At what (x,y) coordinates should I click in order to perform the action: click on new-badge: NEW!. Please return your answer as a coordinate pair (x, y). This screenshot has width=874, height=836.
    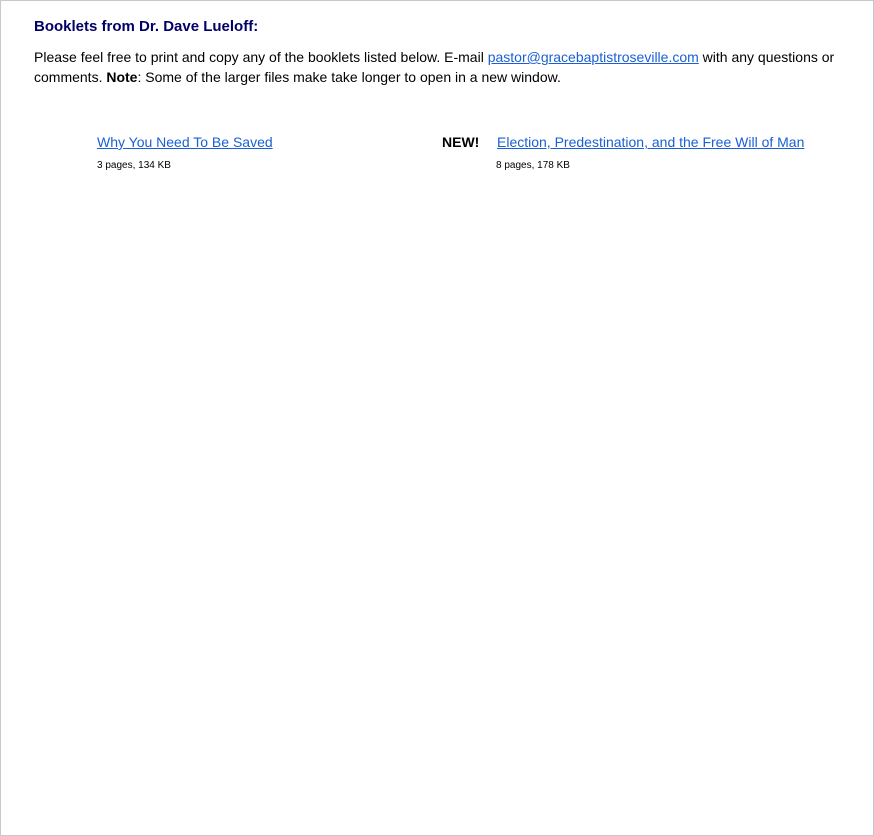
    Looking at the image, I should click on (461, 142).